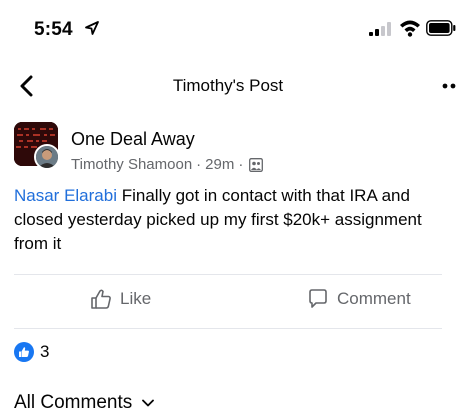 The height and width of the screenshot is (418, 456). I want to click on comment-button: Comment, so click(359, 299).